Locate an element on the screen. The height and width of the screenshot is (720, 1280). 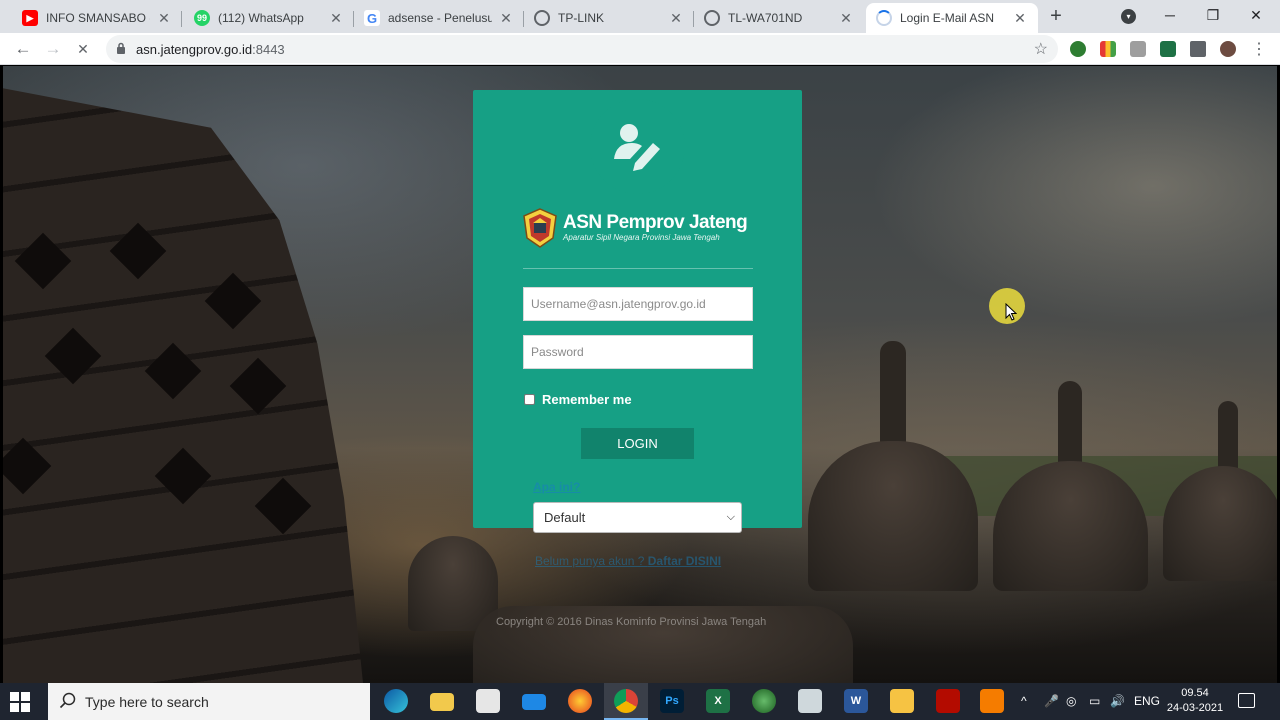
brand-divider is located at coordinates (638, 268).